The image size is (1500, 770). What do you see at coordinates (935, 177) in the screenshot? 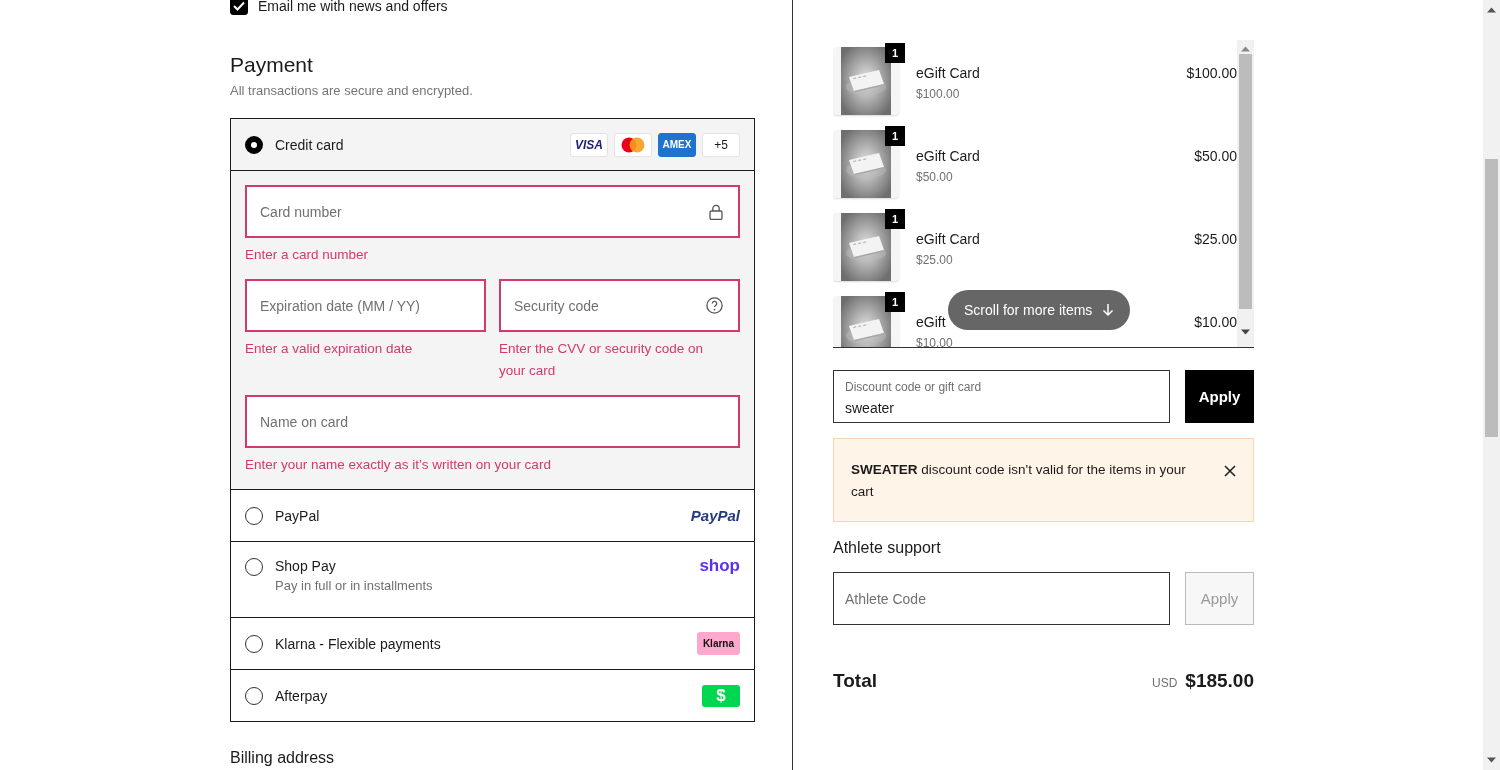
I see `unit-price: $50.00` at bounding box center [935, 177].